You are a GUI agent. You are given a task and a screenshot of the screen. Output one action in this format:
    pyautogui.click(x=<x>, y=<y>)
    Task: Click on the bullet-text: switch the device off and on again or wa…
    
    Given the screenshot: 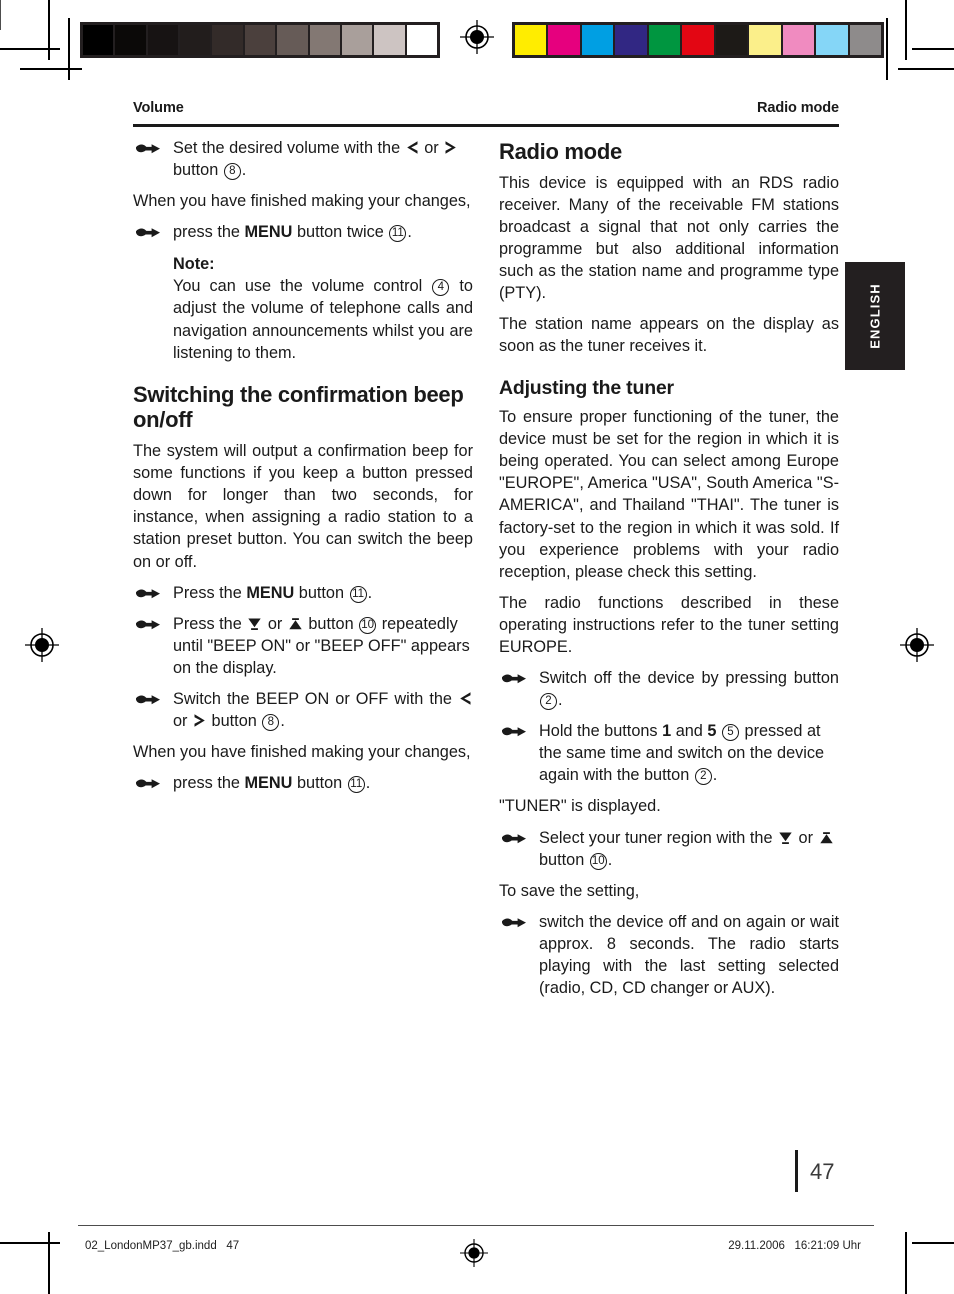 What is the action you would take?
    pyautogui.click(x=689, y=954)
    